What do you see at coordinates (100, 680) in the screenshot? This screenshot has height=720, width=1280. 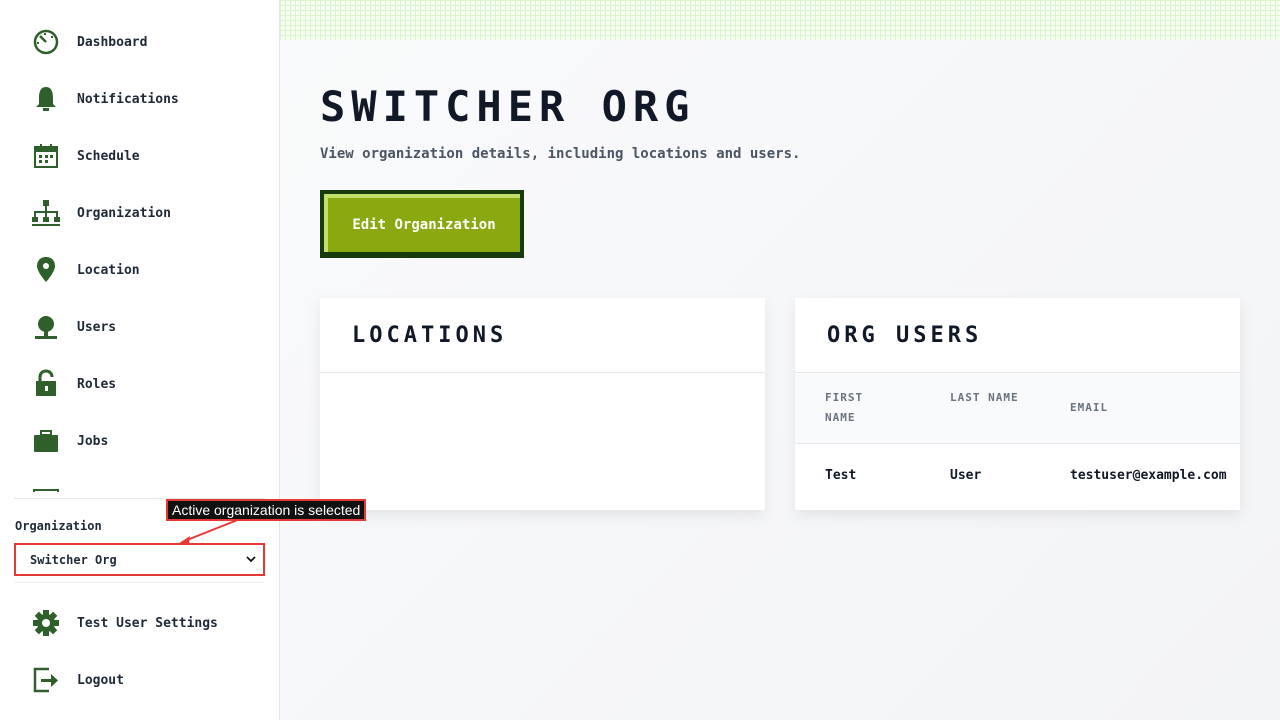 I see `sidebar-item-label: Logout` at bounding box center [100, 680].